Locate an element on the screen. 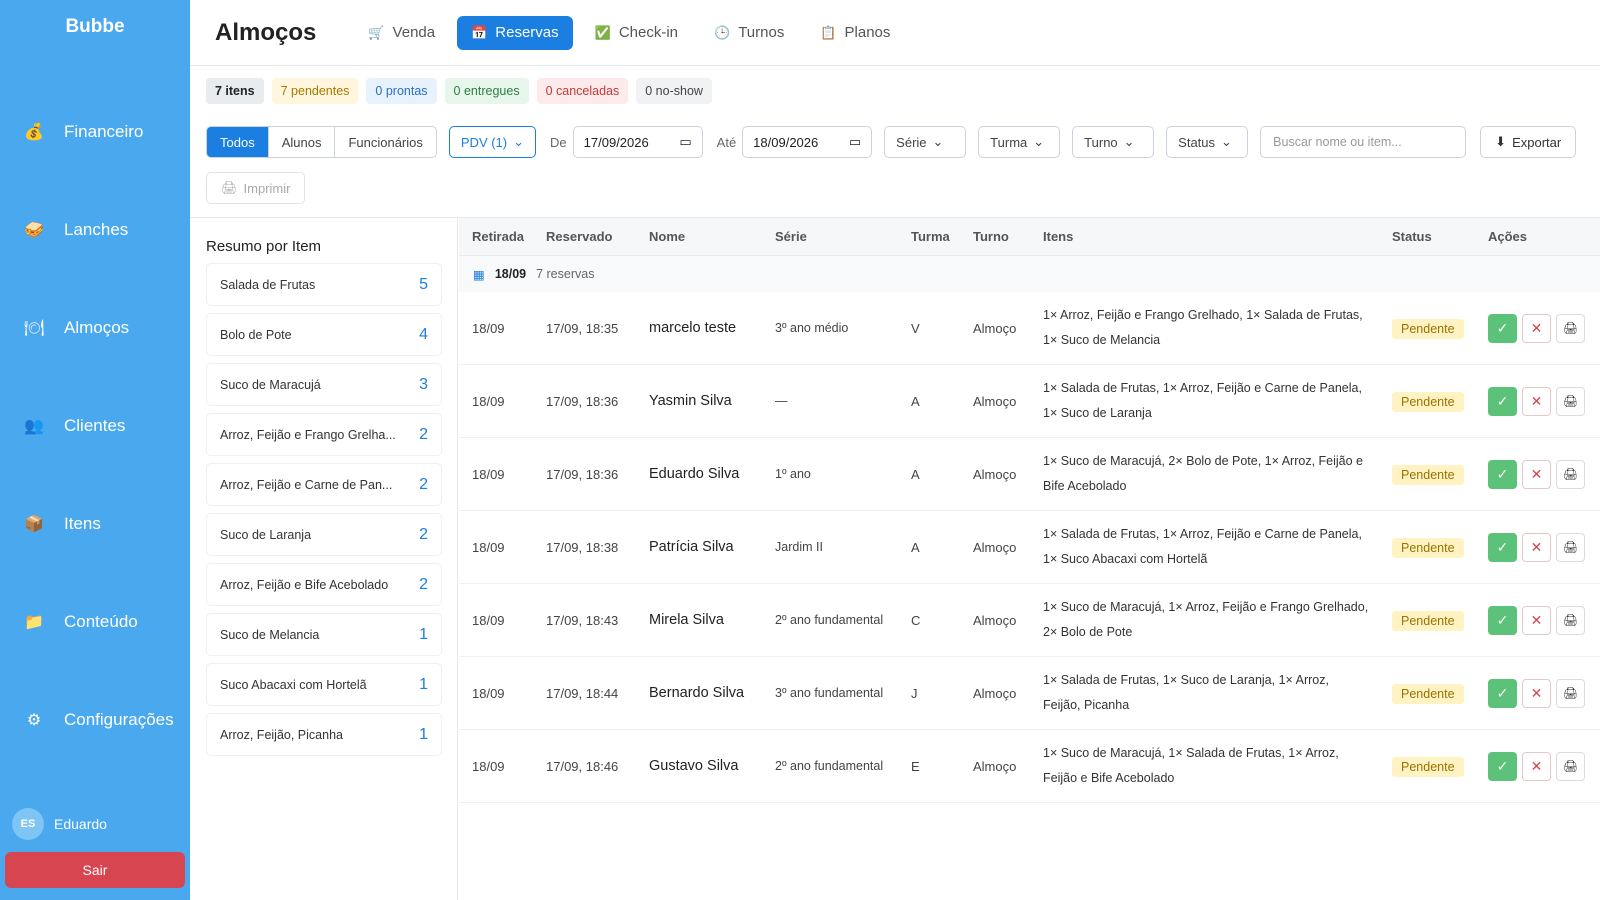  tab-label: Check-in is located at coordinates (648, 32).